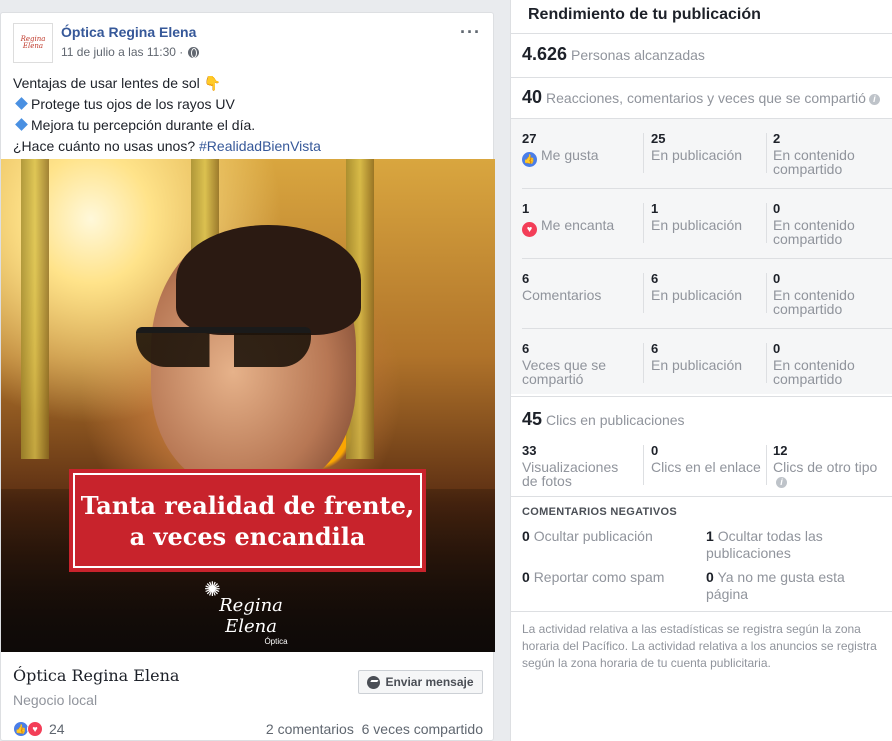 The width and height of the screenshot is (892, 741). Describe the element at coordinates (526, 348) in the screenshot. I see `shares-count: 6` at that location.